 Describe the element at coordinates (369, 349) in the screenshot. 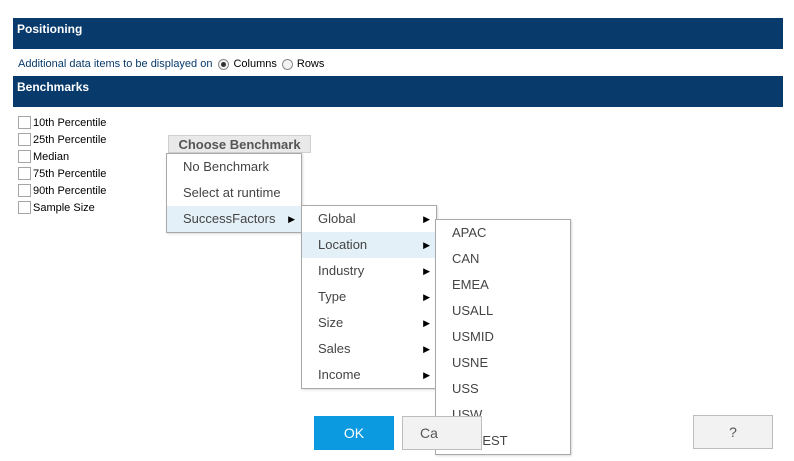

I see `menu-item-sales: Sales ▶` at that location.